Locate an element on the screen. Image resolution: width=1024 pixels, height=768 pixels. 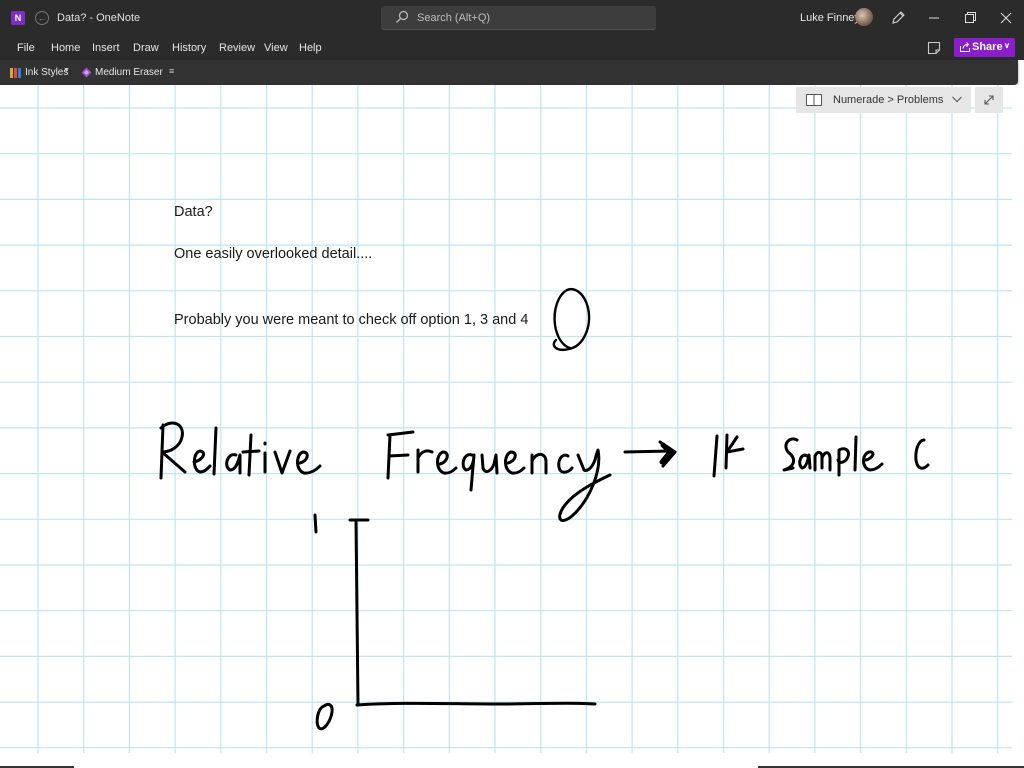
expand-button is located at coordinates (989, 100).